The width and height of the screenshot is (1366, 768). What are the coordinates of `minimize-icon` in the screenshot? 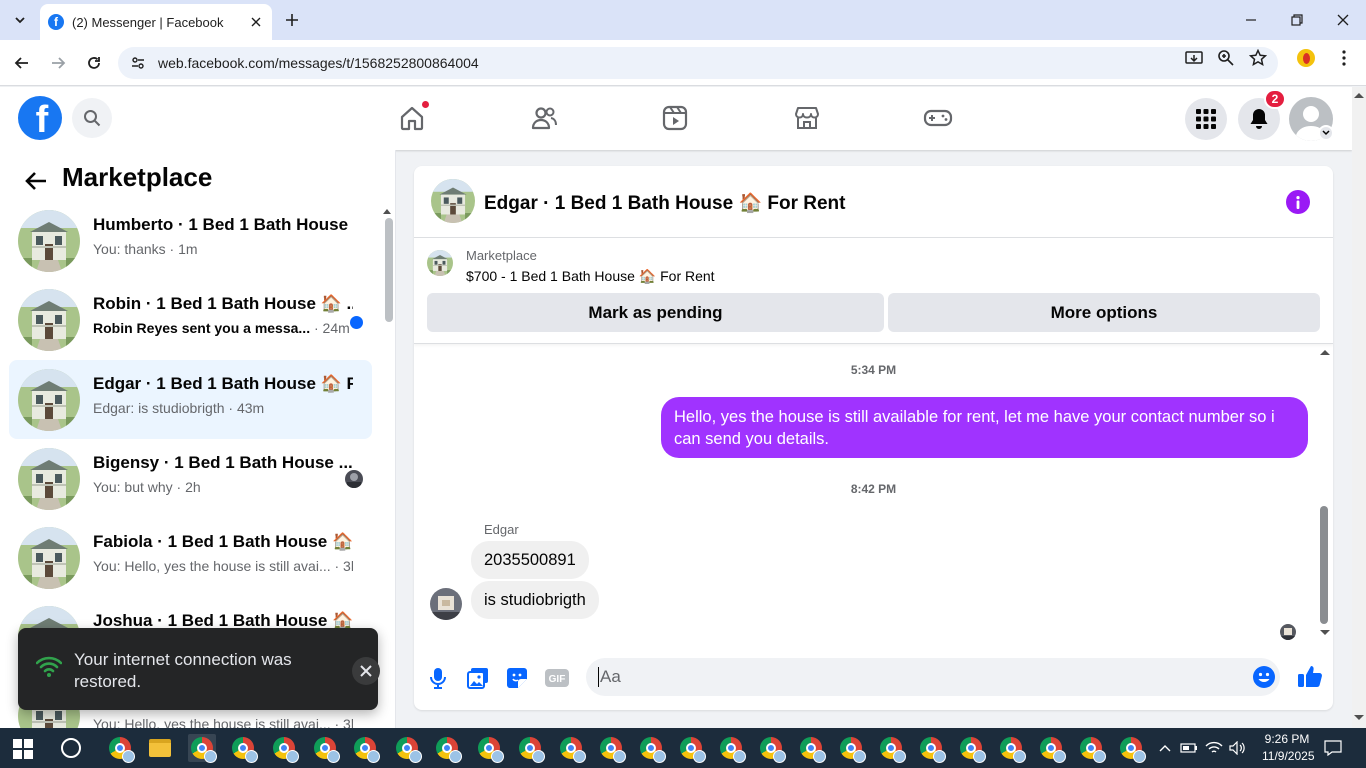 It's located at (1251, 20).